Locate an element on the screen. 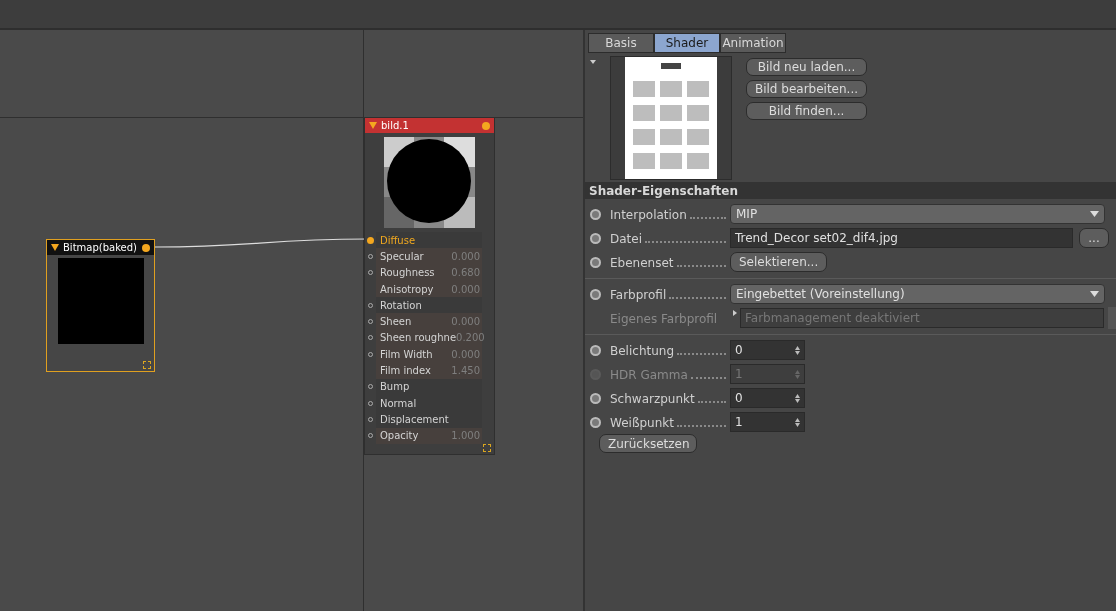  tab: Shader is located at coordinates (687, 43).